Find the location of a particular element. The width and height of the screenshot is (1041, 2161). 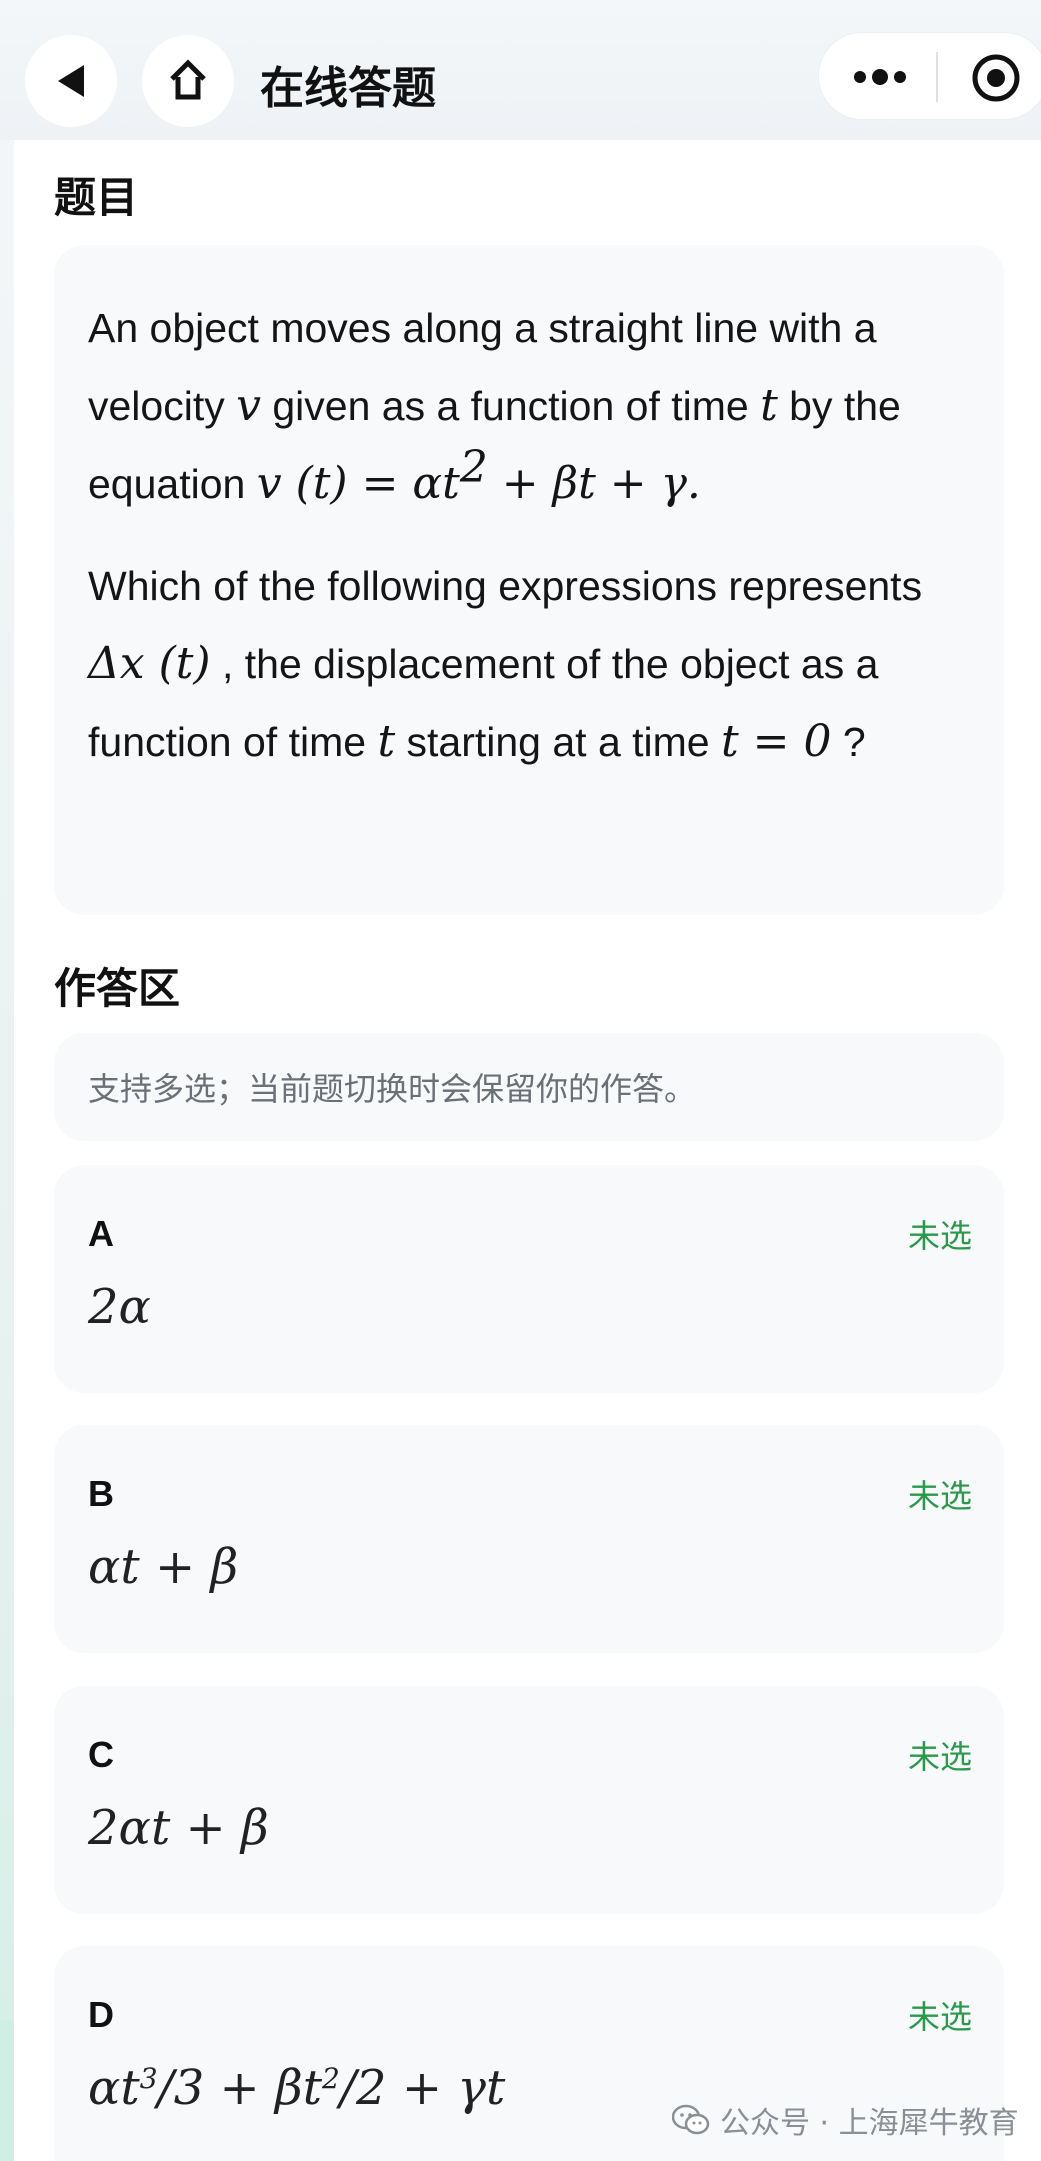

option-card-c: C 未选 2αt + β is located at coordinates (529, 1800).